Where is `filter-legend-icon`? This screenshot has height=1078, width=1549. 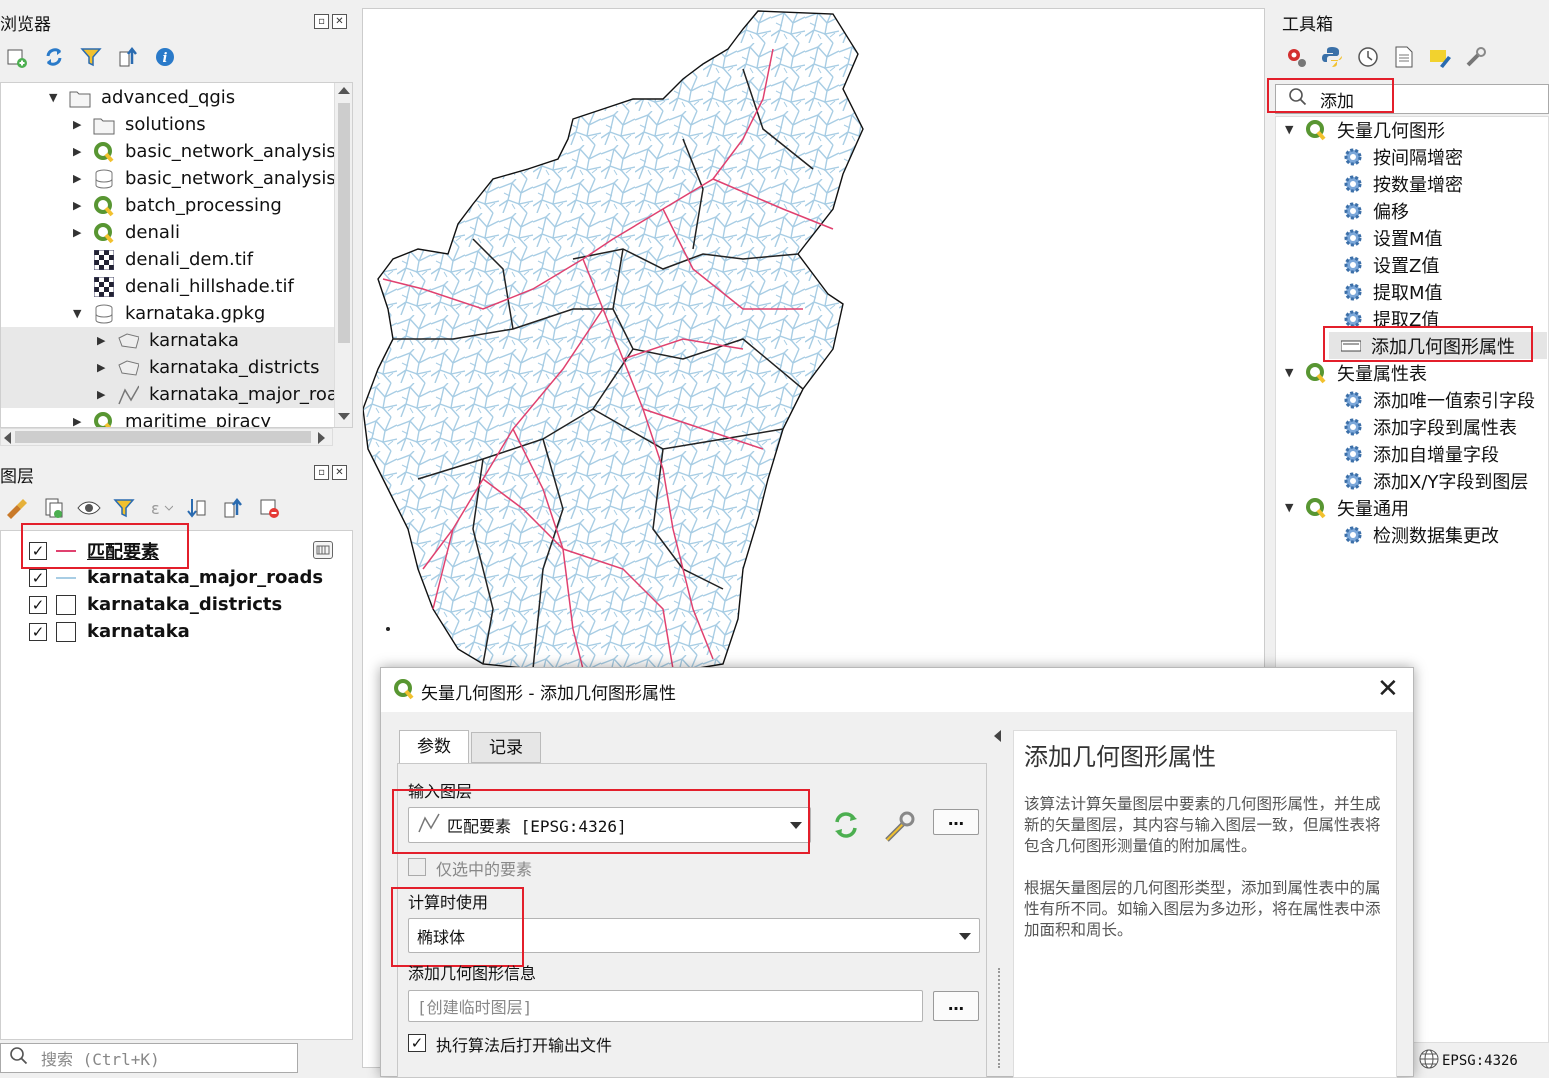 filter-legend-icon is located at coordinates (125, 508).